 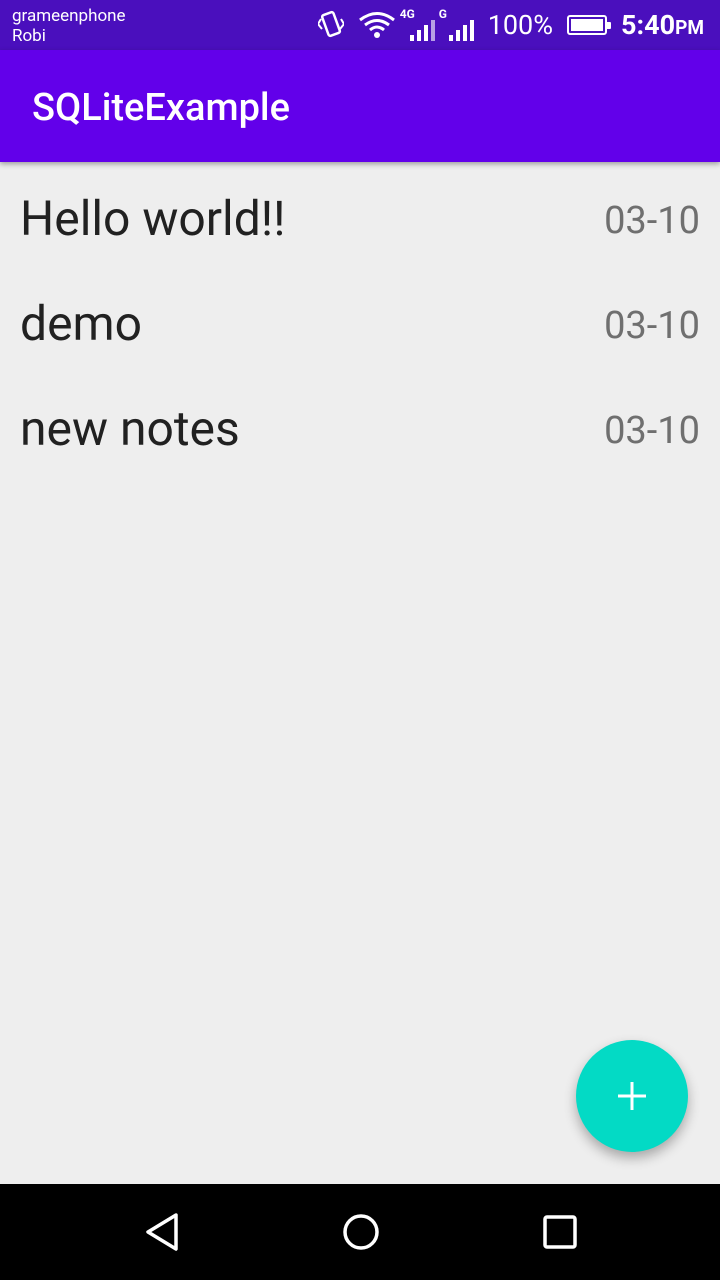 What do you see at coordinates (161, 108) in the screenshot?
I see `app-title: SQLiteExample` at bounding box center [161, 108].